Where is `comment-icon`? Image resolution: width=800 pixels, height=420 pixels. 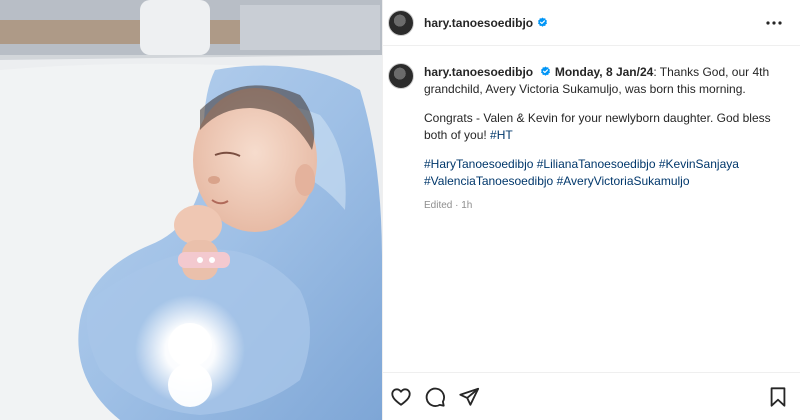
comment-icon is located at coordinates (435, 397).